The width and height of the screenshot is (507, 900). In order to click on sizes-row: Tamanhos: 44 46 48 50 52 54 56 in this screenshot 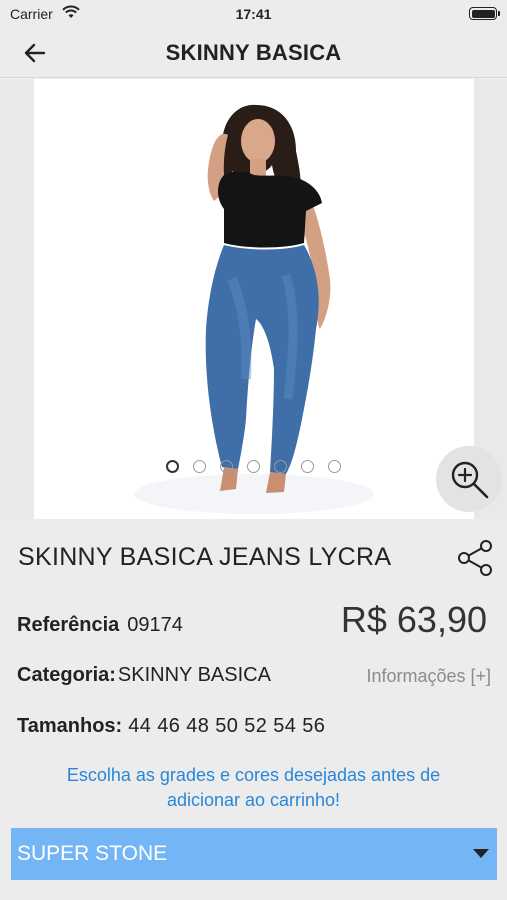, I will do `click(171, 726)`.